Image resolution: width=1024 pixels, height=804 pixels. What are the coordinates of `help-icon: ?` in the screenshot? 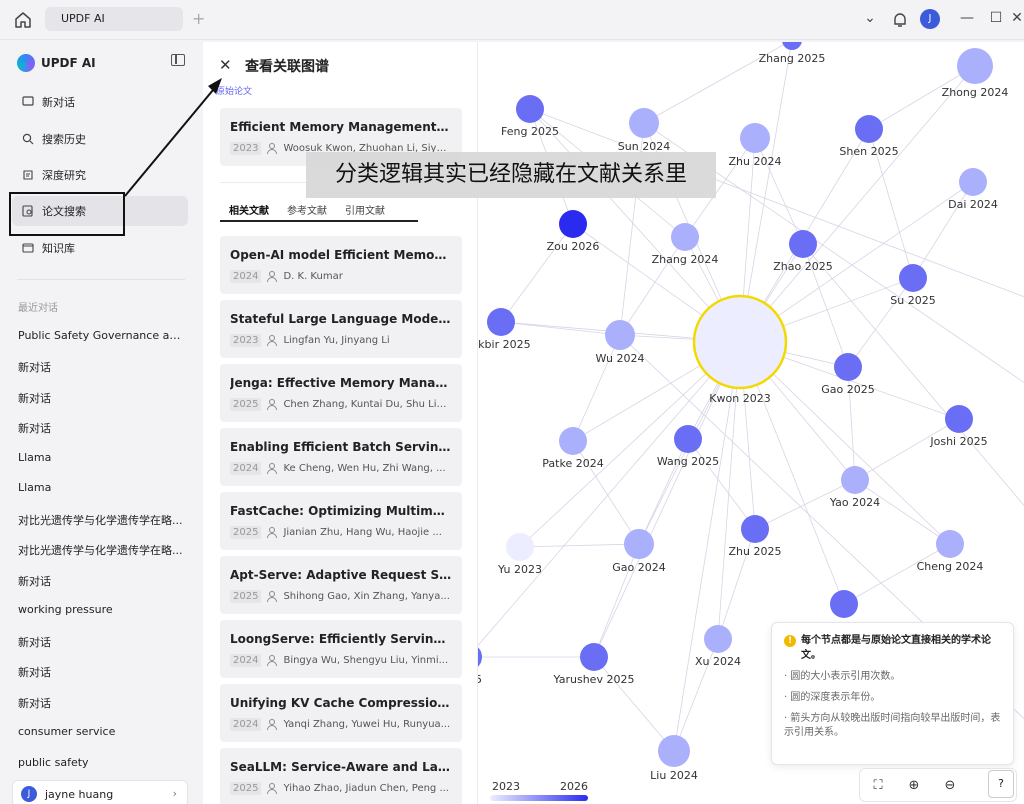 It's located at (1001, 784).